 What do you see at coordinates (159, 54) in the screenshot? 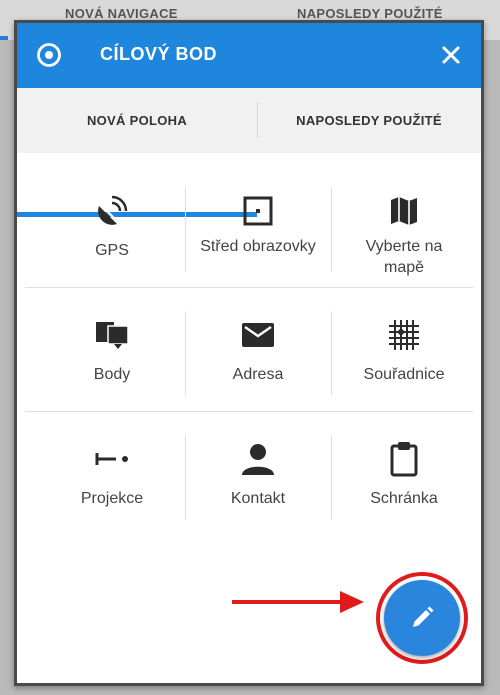
I see `dialog-title: CÍLOVÝ BOD` at bounding box center [159, 54].